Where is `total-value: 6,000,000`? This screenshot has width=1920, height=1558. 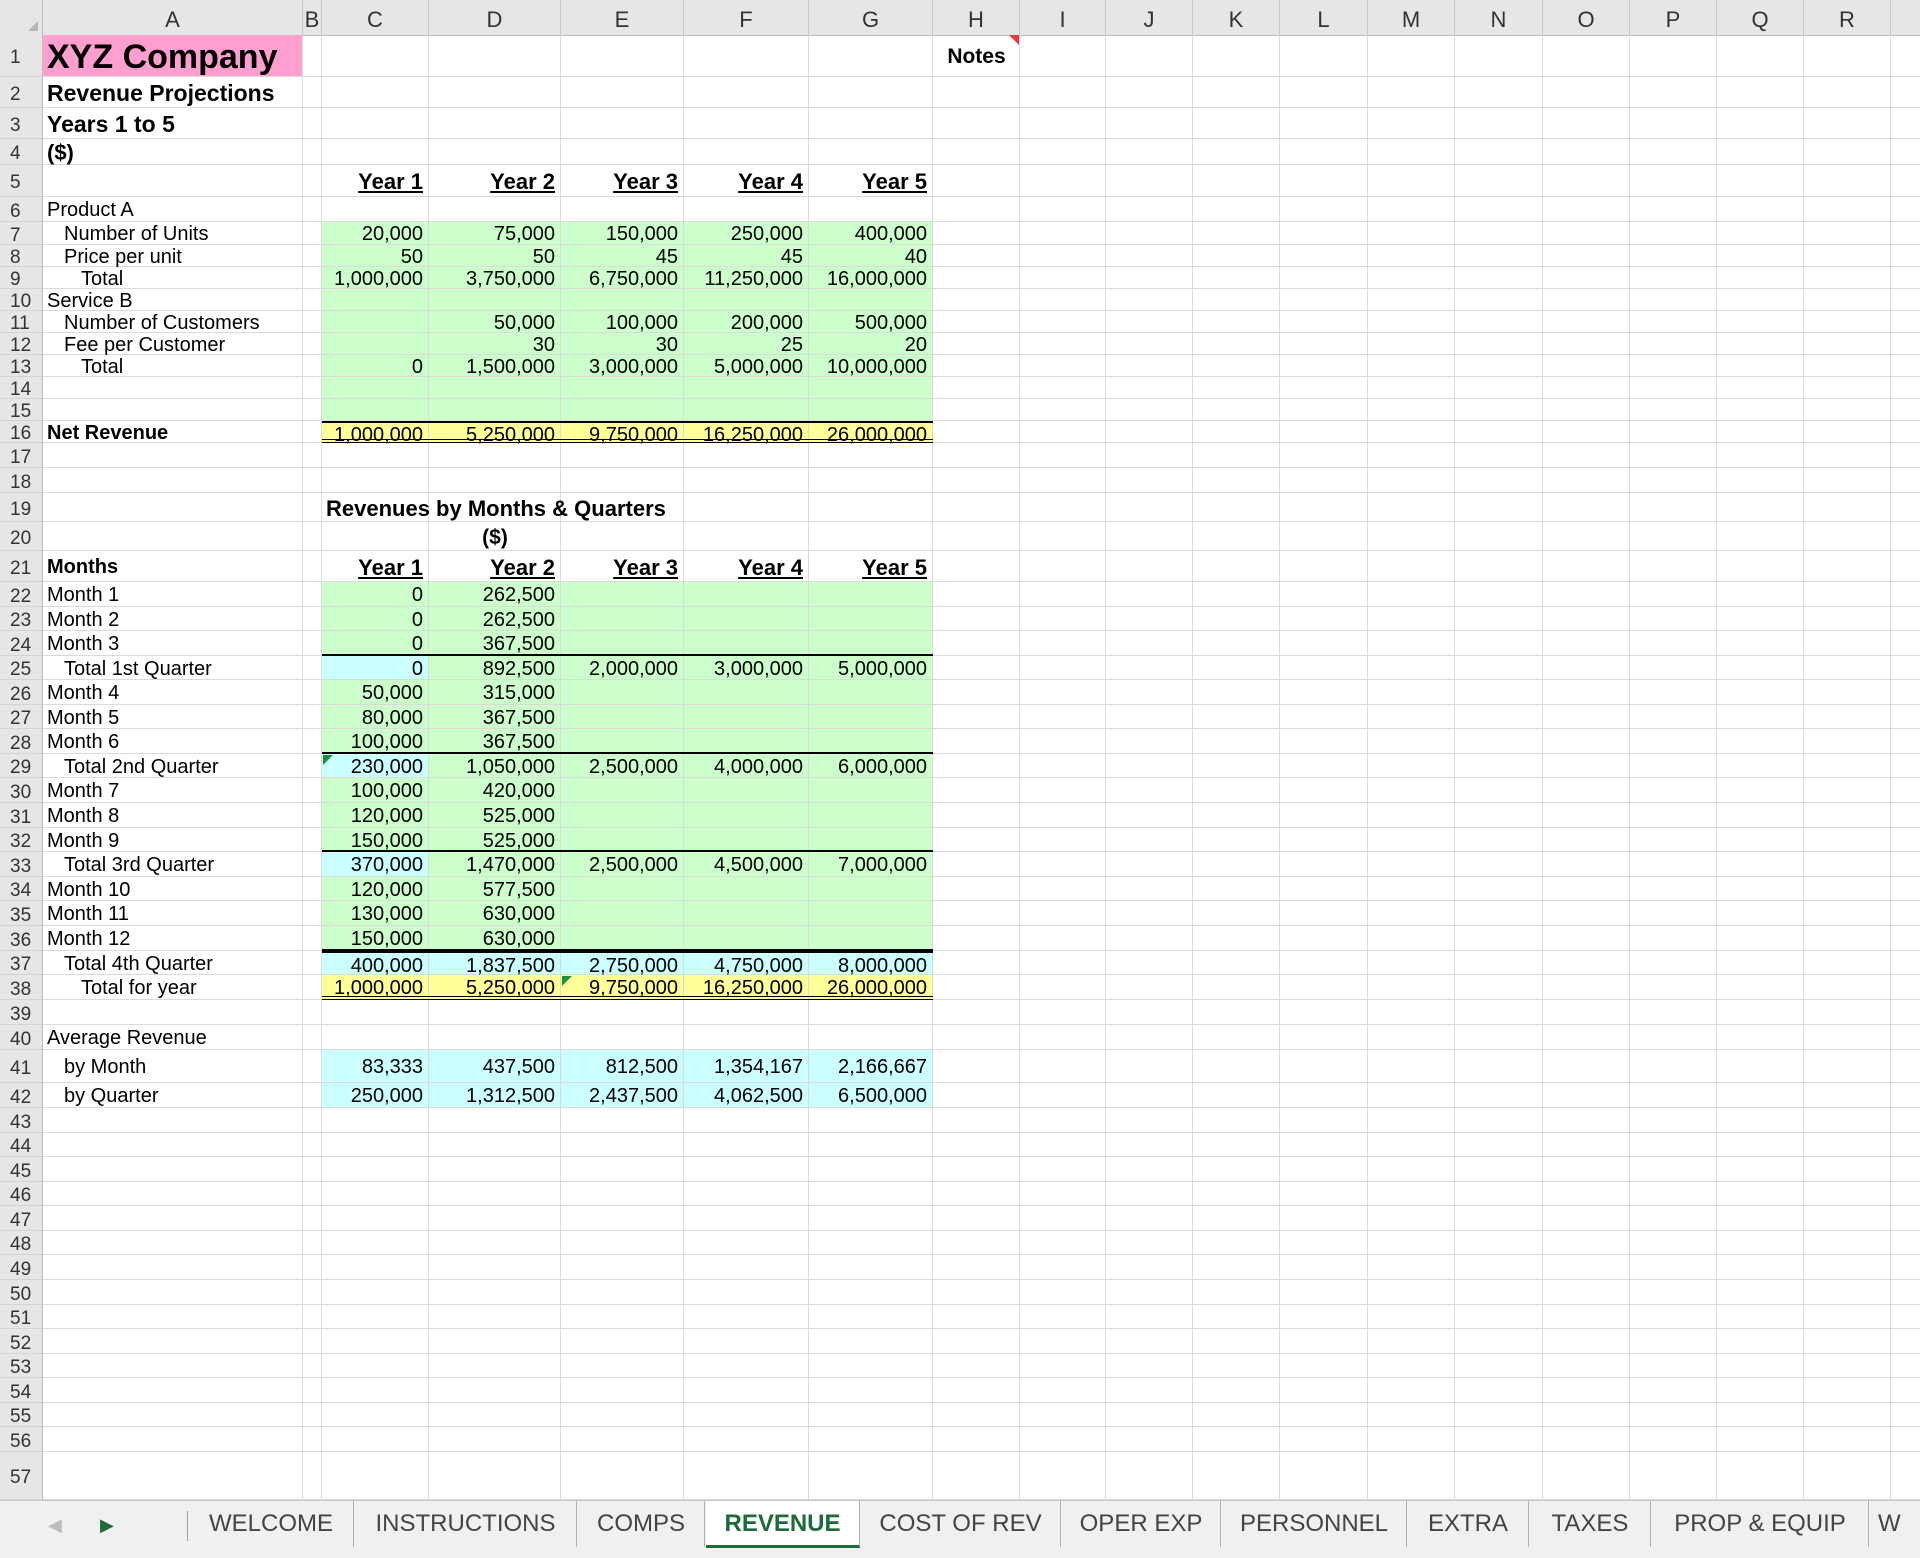
total-value: 6,000,000 is located at coordinates (871, 766).